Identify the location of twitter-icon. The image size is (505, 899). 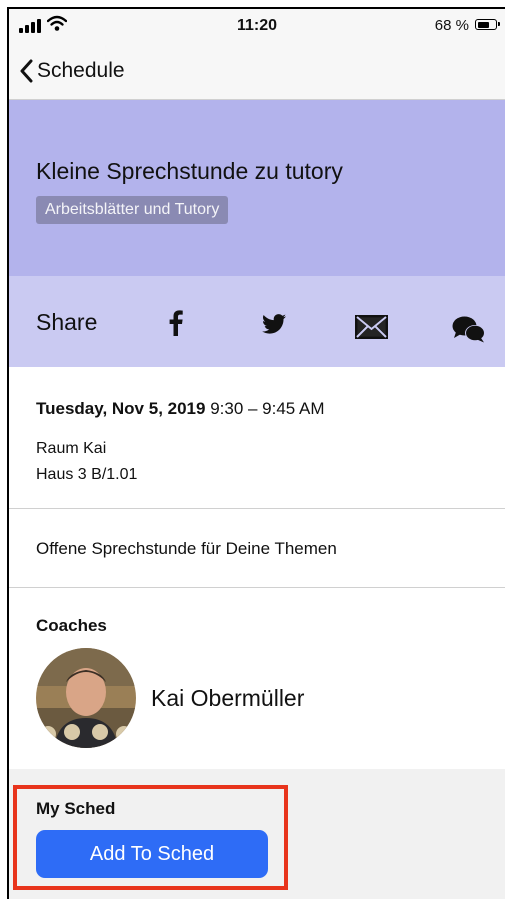
(274, 324).